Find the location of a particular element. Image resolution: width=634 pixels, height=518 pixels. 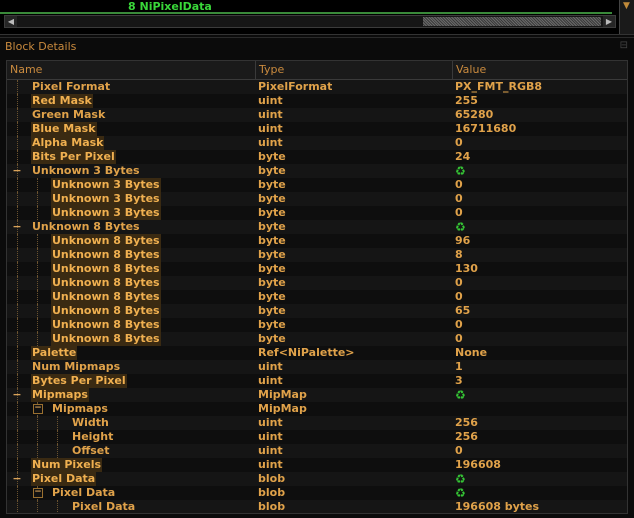

tree-row: Unknown 8 Bytes byte 96 is located at coordinates (317, 241).